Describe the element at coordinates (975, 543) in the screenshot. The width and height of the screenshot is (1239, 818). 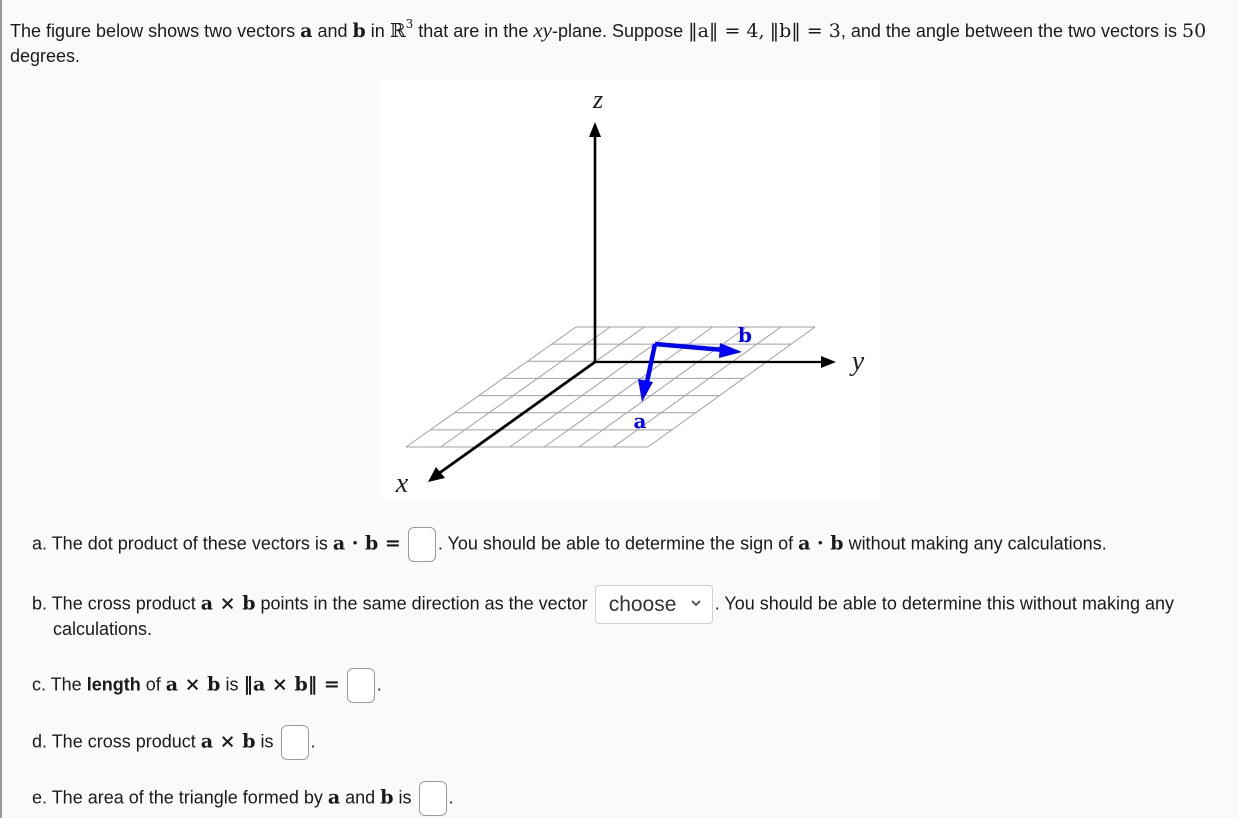
I see `question-text: without making any calculations.` at that location.